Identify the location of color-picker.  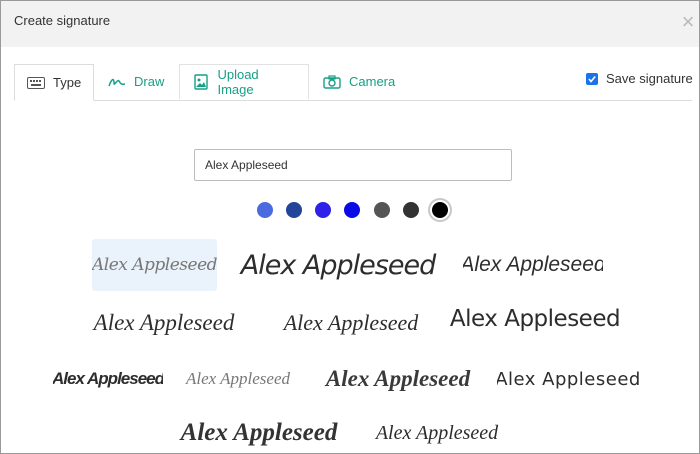
(357, 211).